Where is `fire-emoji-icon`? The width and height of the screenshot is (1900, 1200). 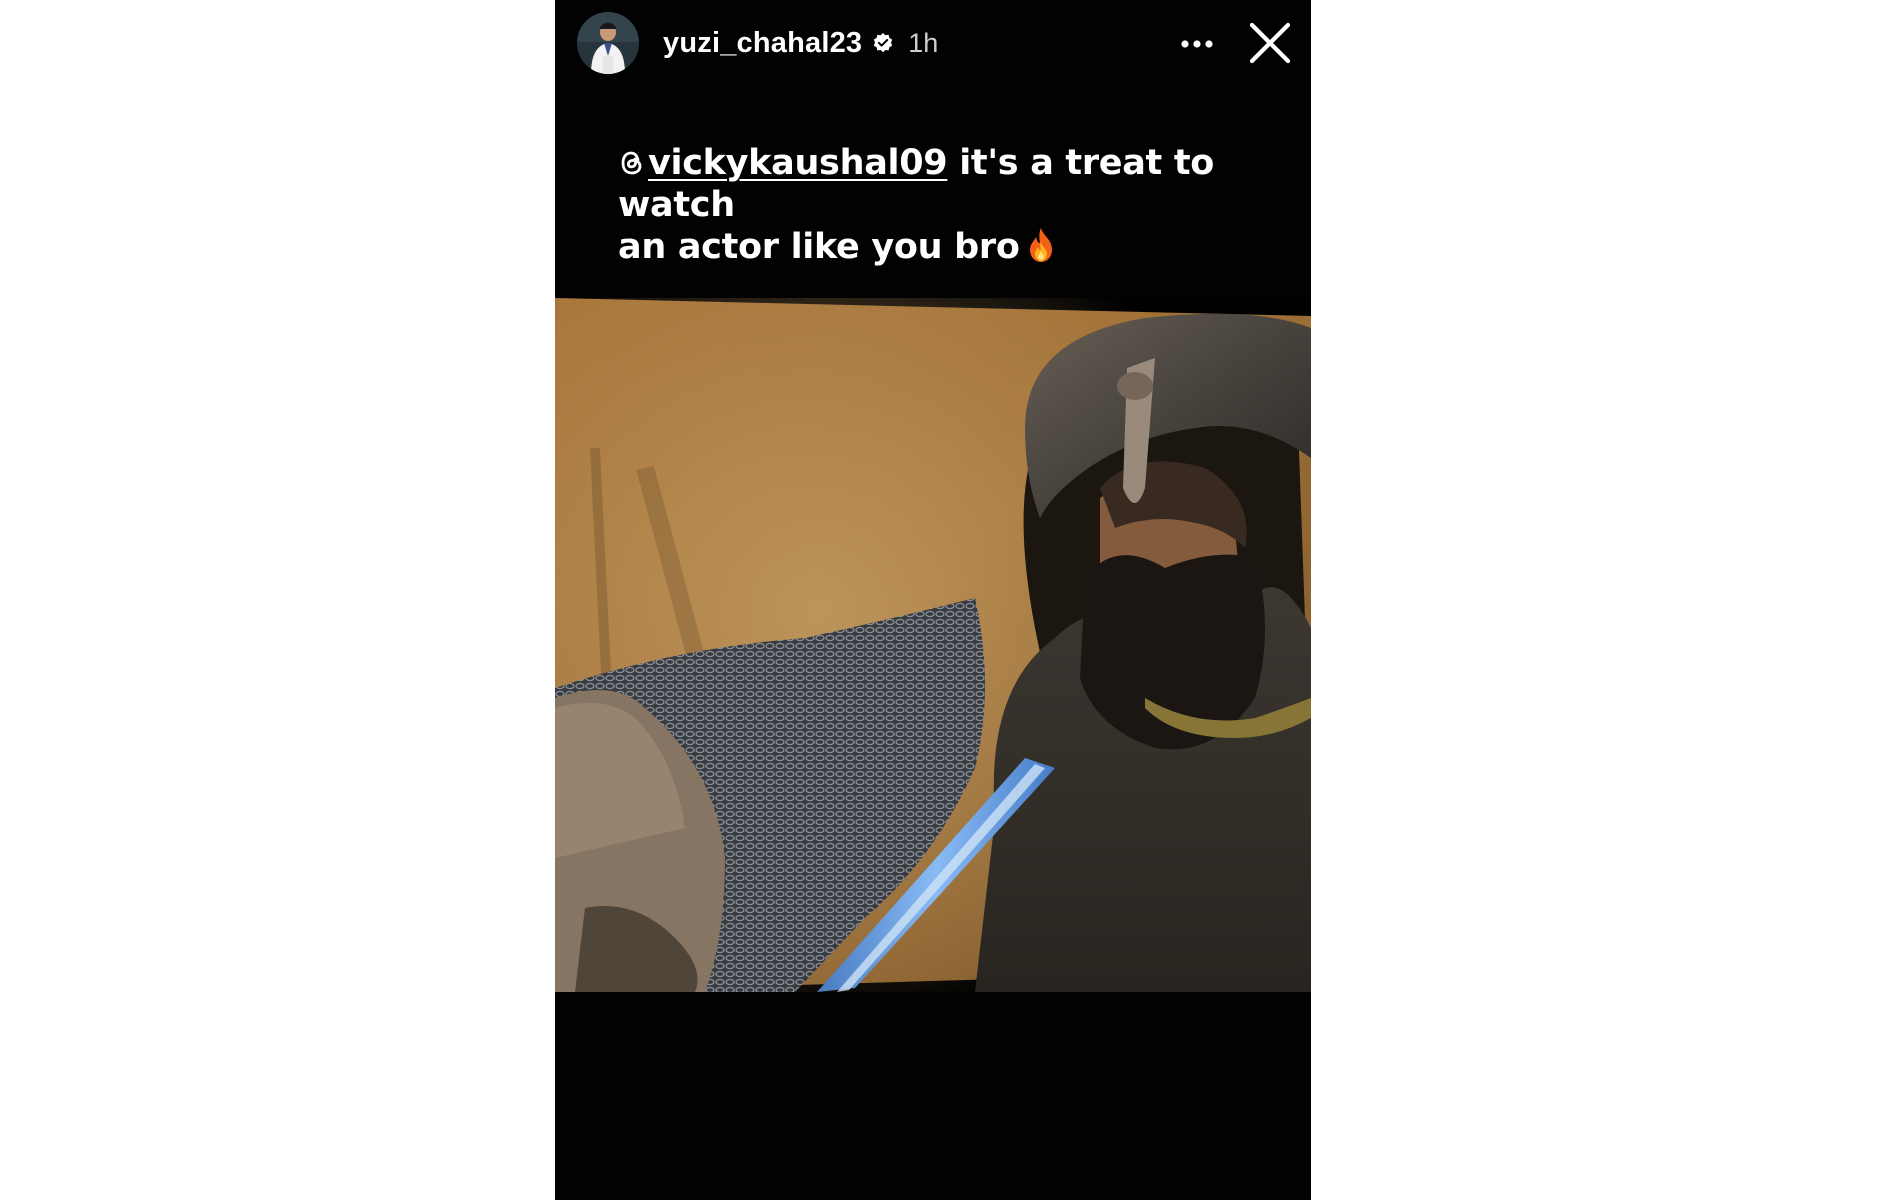
fire-emoji-icon is located at coordinates (1041, 245).